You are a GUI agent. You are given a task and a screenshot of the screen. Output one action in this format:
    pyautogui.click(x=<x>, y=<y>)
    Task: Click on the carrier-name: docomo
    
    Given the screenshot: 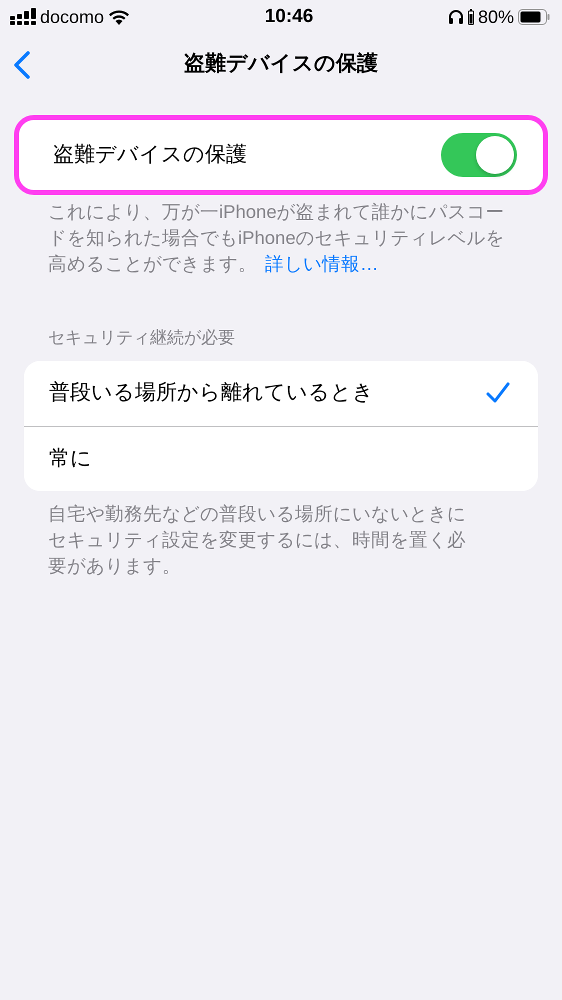 What is the action you would take?
    pyautogui.click(x=72, y=17)
    